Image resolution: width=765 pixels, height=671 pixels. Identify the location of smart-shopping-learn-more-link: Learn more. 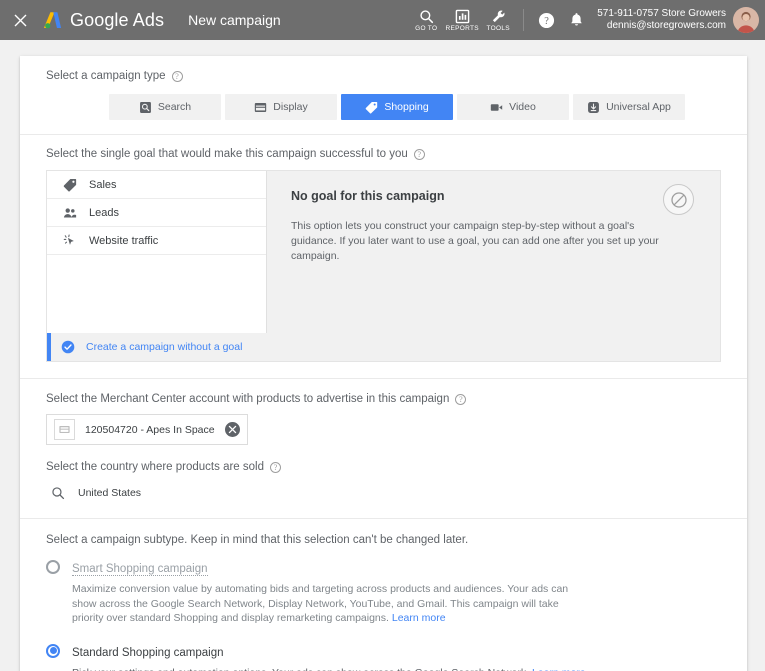
(419, 618).